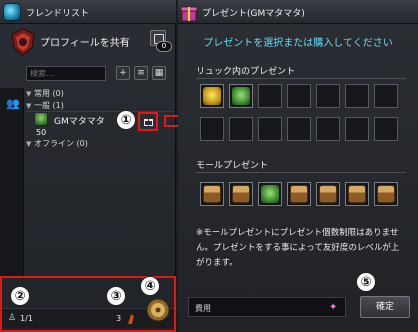 This screenshot has height=332, width=418. Describe the element at coordinates (164, 46) in the screenshot. I see `share-count-badge: 0` at that location.